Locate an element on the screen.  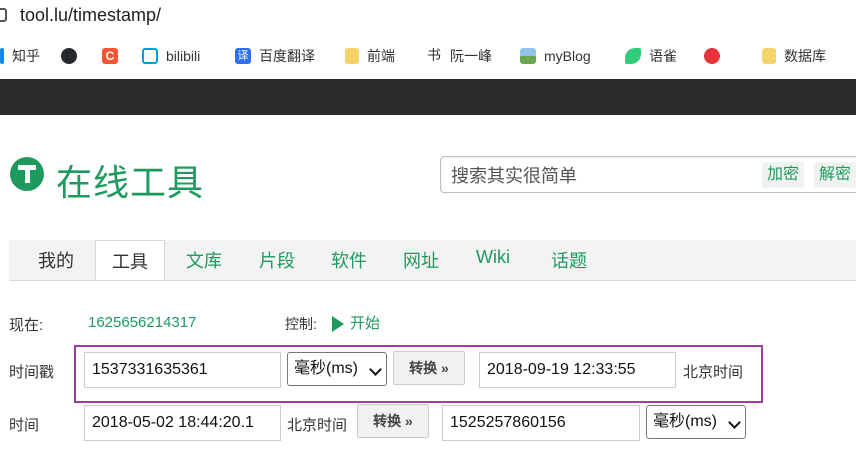
bookmark-bilibili: bilibili is located at coordinates (171, 56).